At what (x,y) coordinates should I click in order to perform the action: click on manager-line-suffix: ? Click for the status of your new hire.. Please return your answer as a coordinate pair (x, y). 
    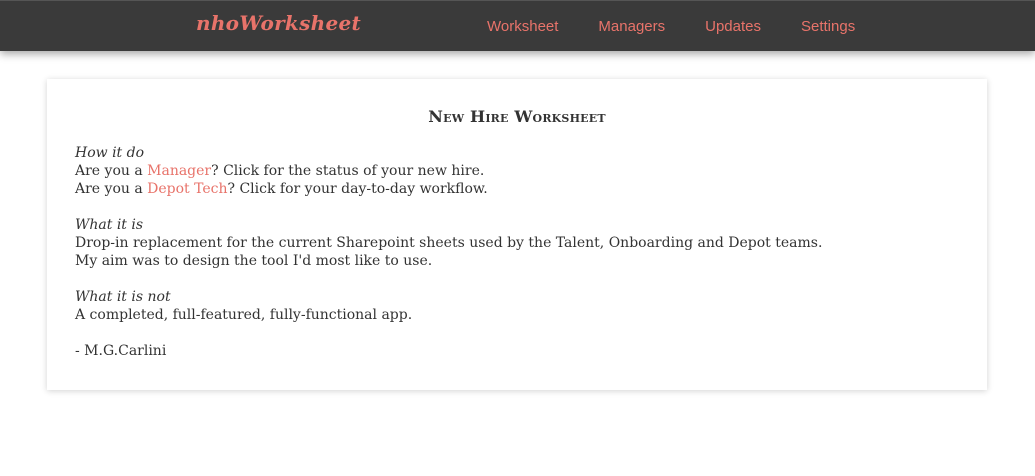
    Looking at the image, I should click on (348, 171).